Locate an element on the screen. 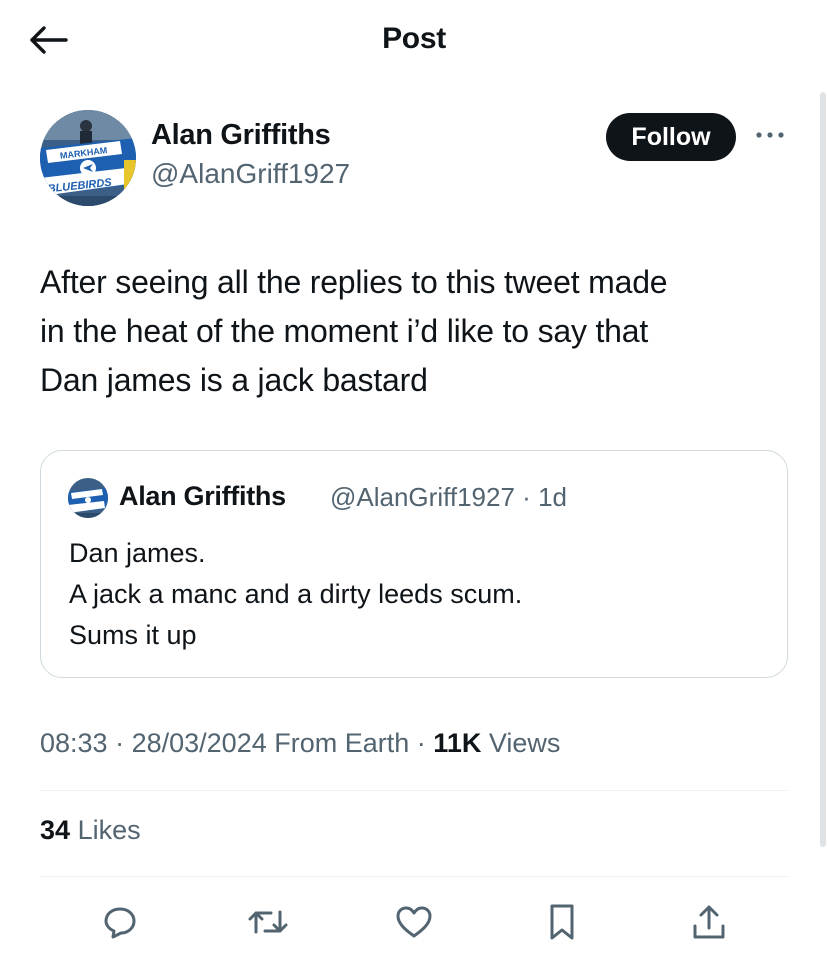  more-options-button is located at coordinates (770, 136).